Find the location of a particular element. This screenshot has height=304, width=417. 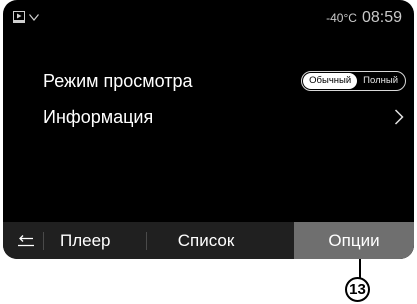

status-info: -40°C 08:59 is located at coordinates (364, 18).